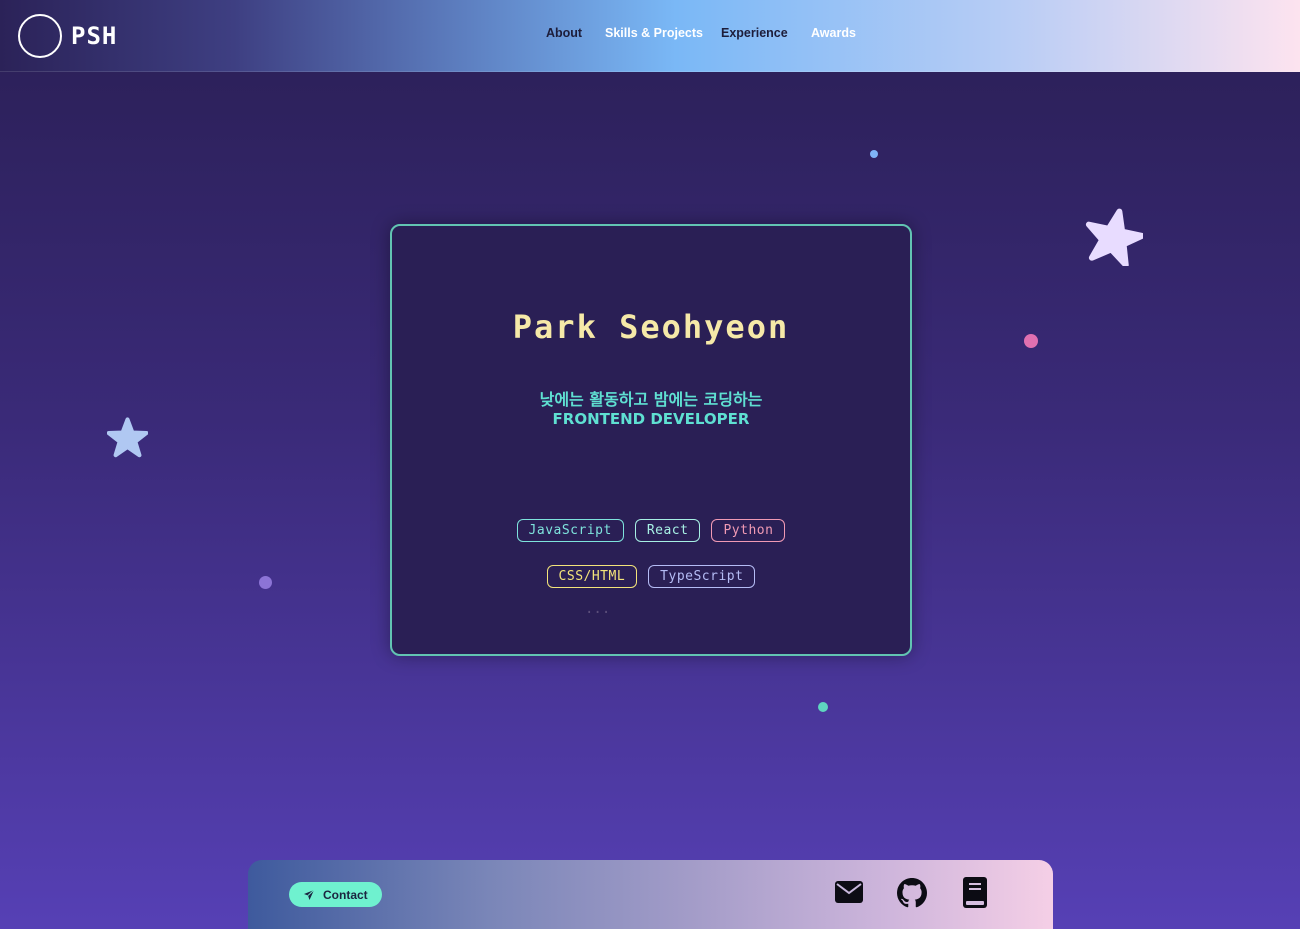  Describe the element at coordinates (1031, 341) in the screenshot. I see `decor-dot-pink` at that location.